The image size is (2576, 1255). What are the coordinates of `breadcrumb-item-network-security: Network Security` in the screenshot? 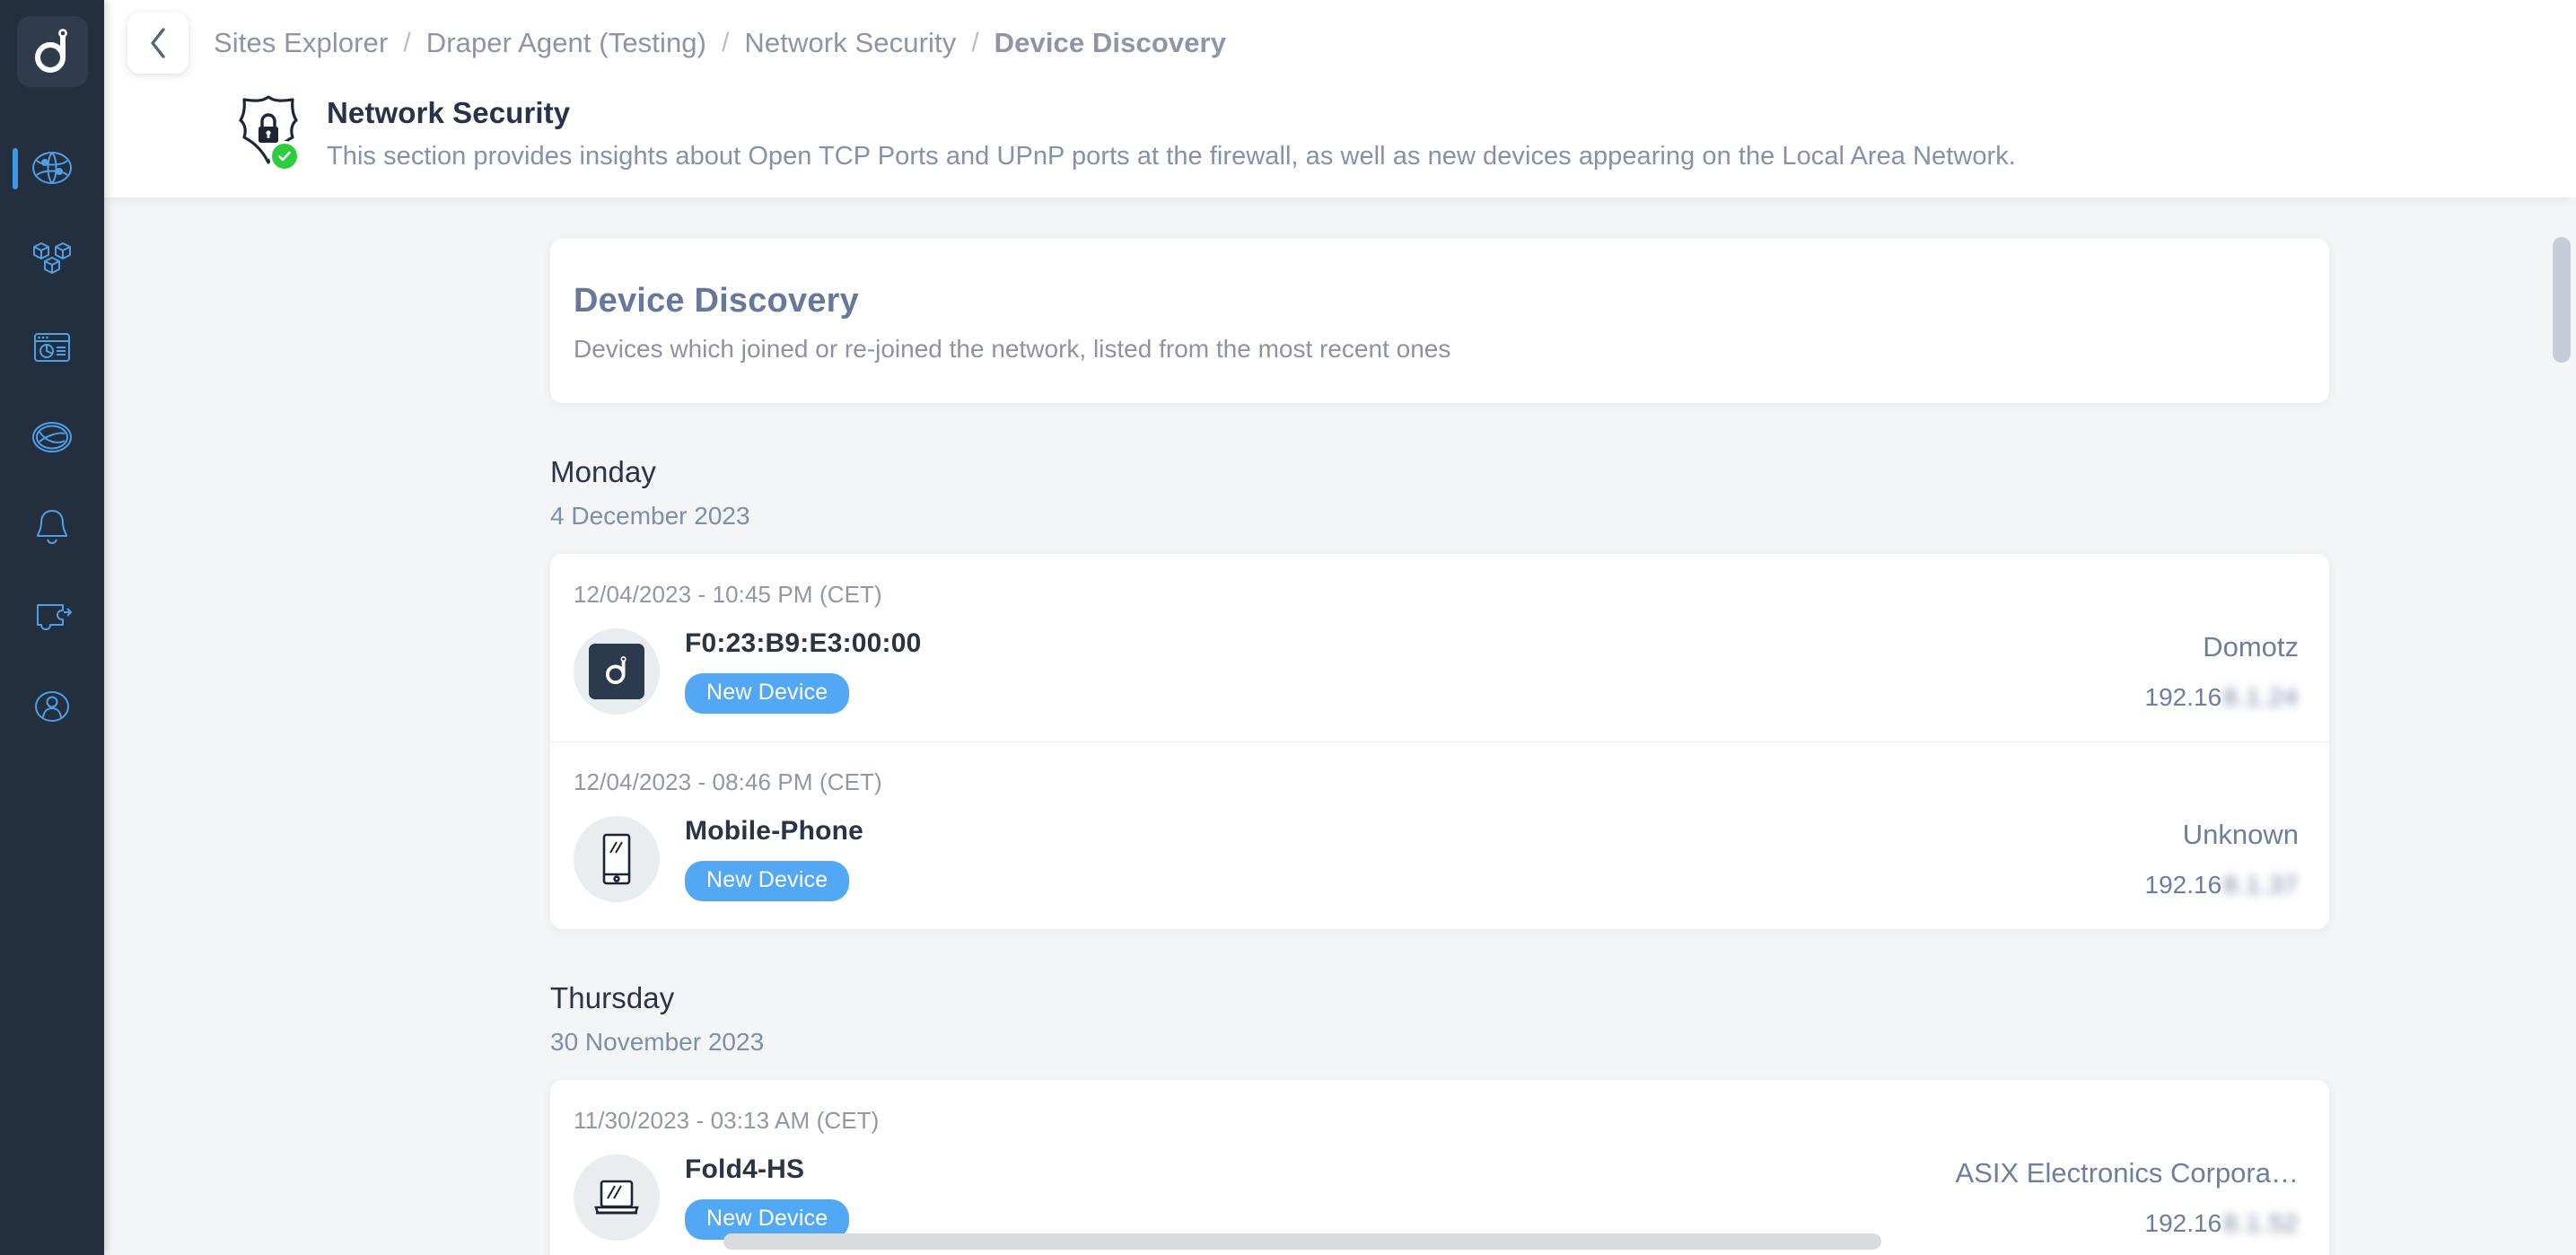 It's located at (850, 43).